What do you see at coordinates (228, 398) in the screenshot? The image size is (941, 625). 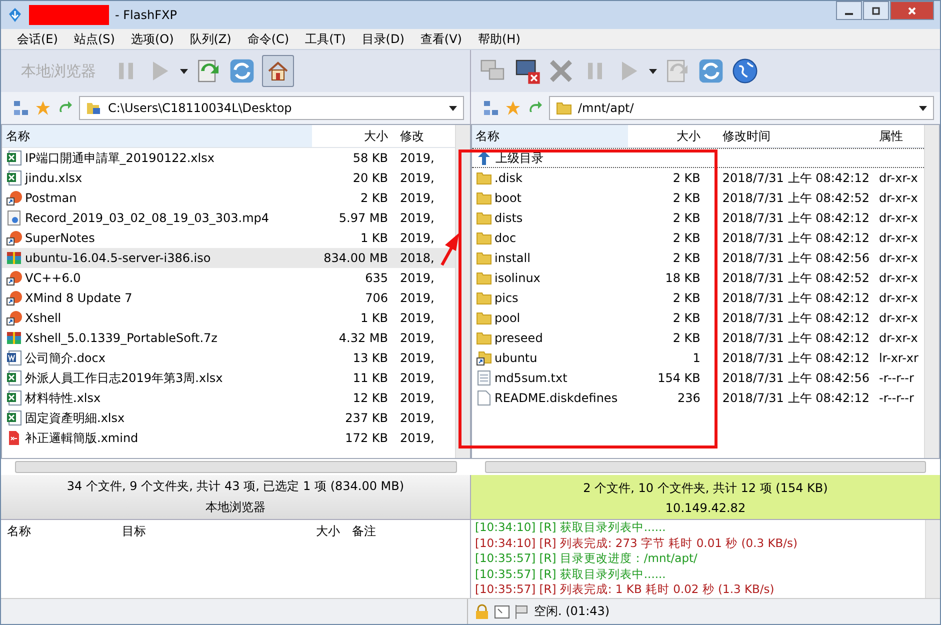 I see `file-row: 材料特性.xlsx 12 KB 2019,` at bounding box center [228, 398].